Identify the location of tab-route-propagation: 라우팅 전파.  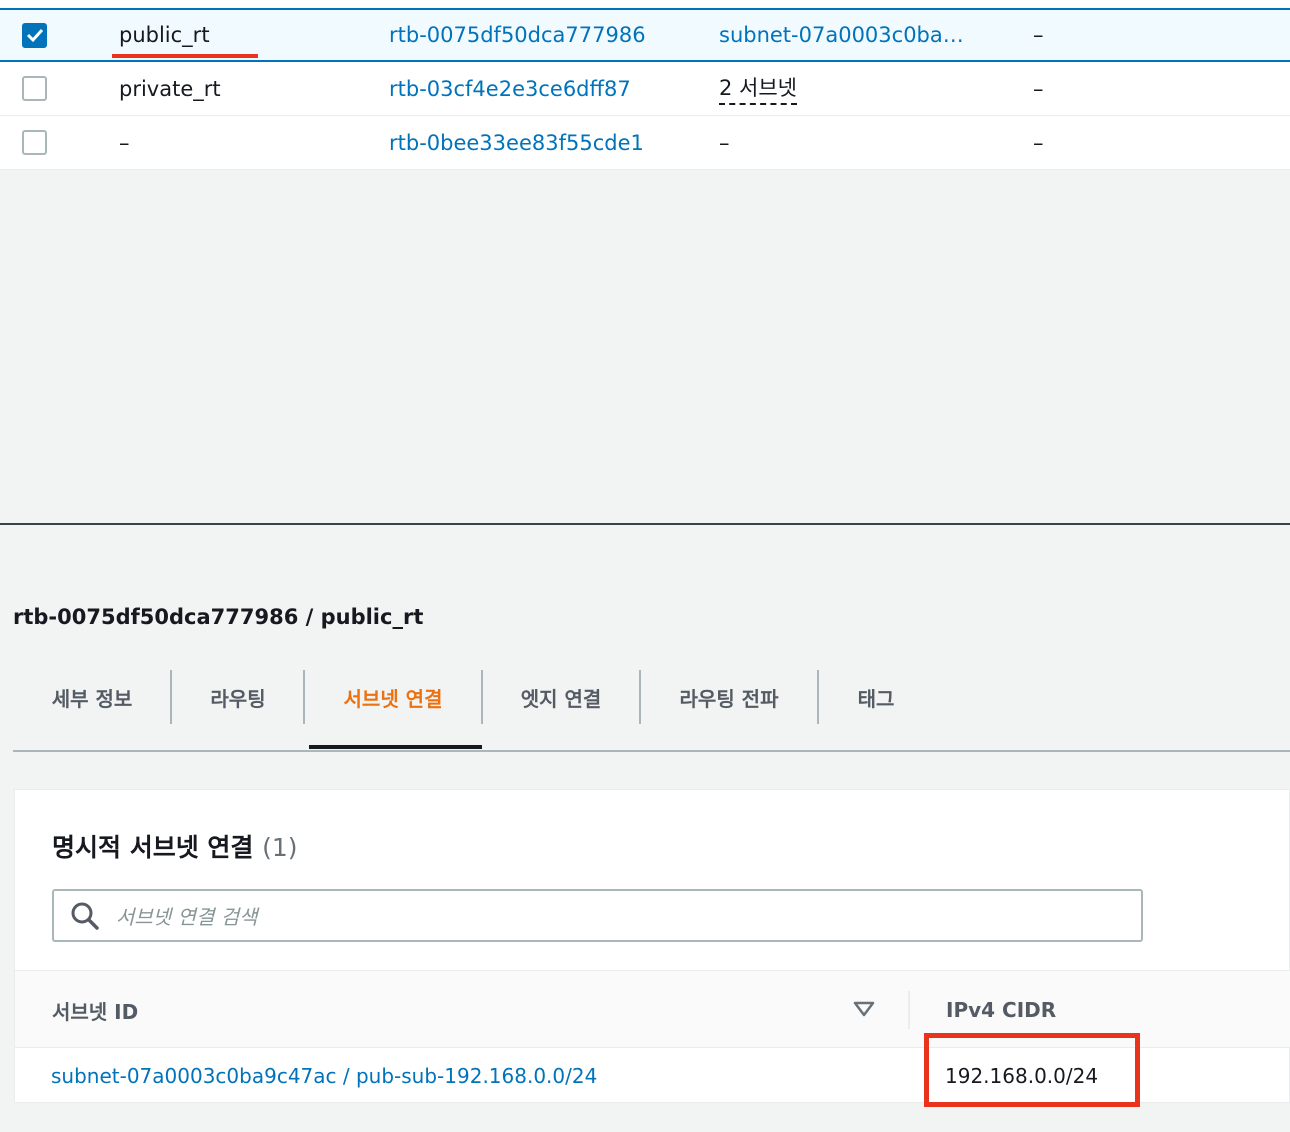
(729, 697).